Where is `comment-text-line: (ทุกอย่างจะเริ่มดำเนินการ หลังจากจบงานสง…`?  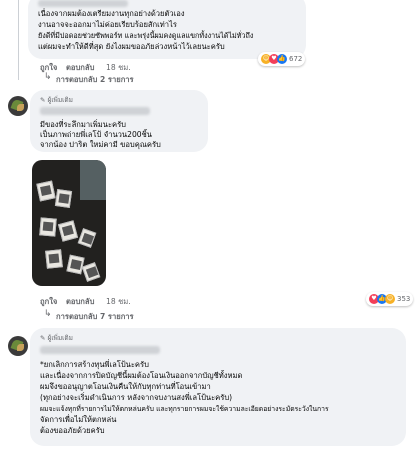 comment-text-line: (ทุกอย่างจะเริ่มดำเนินการ หลังจากจบงานสง… is located at coordinates (136, 397).